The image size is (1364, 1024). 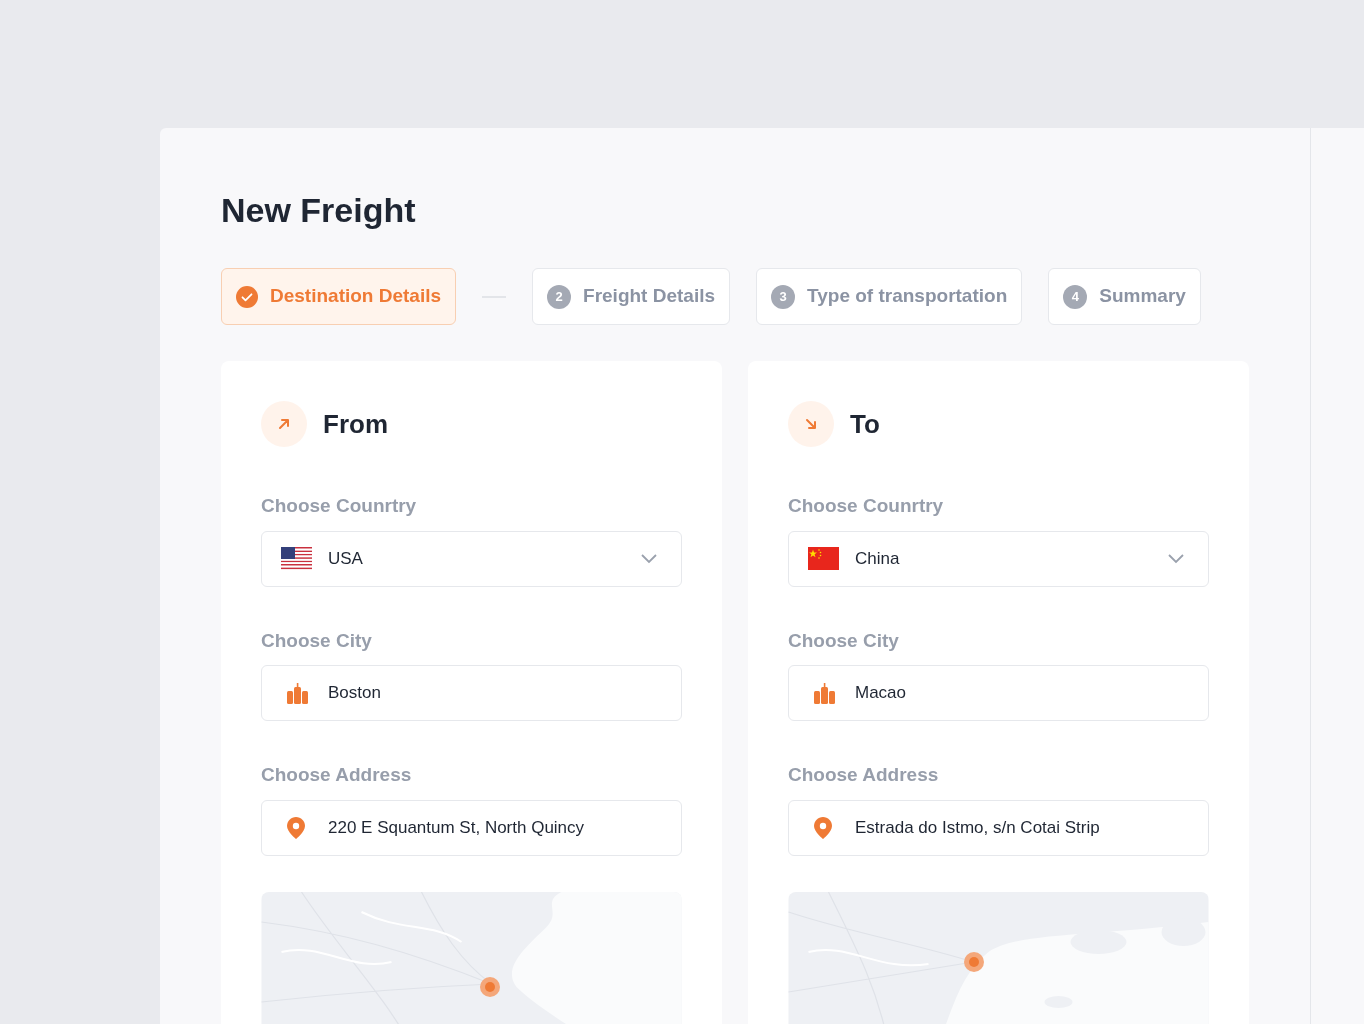 What do you see at coordinates (284, 424) in the screenshot?
I see `arrow-up-right-icon` at bounding box center [284, 424].